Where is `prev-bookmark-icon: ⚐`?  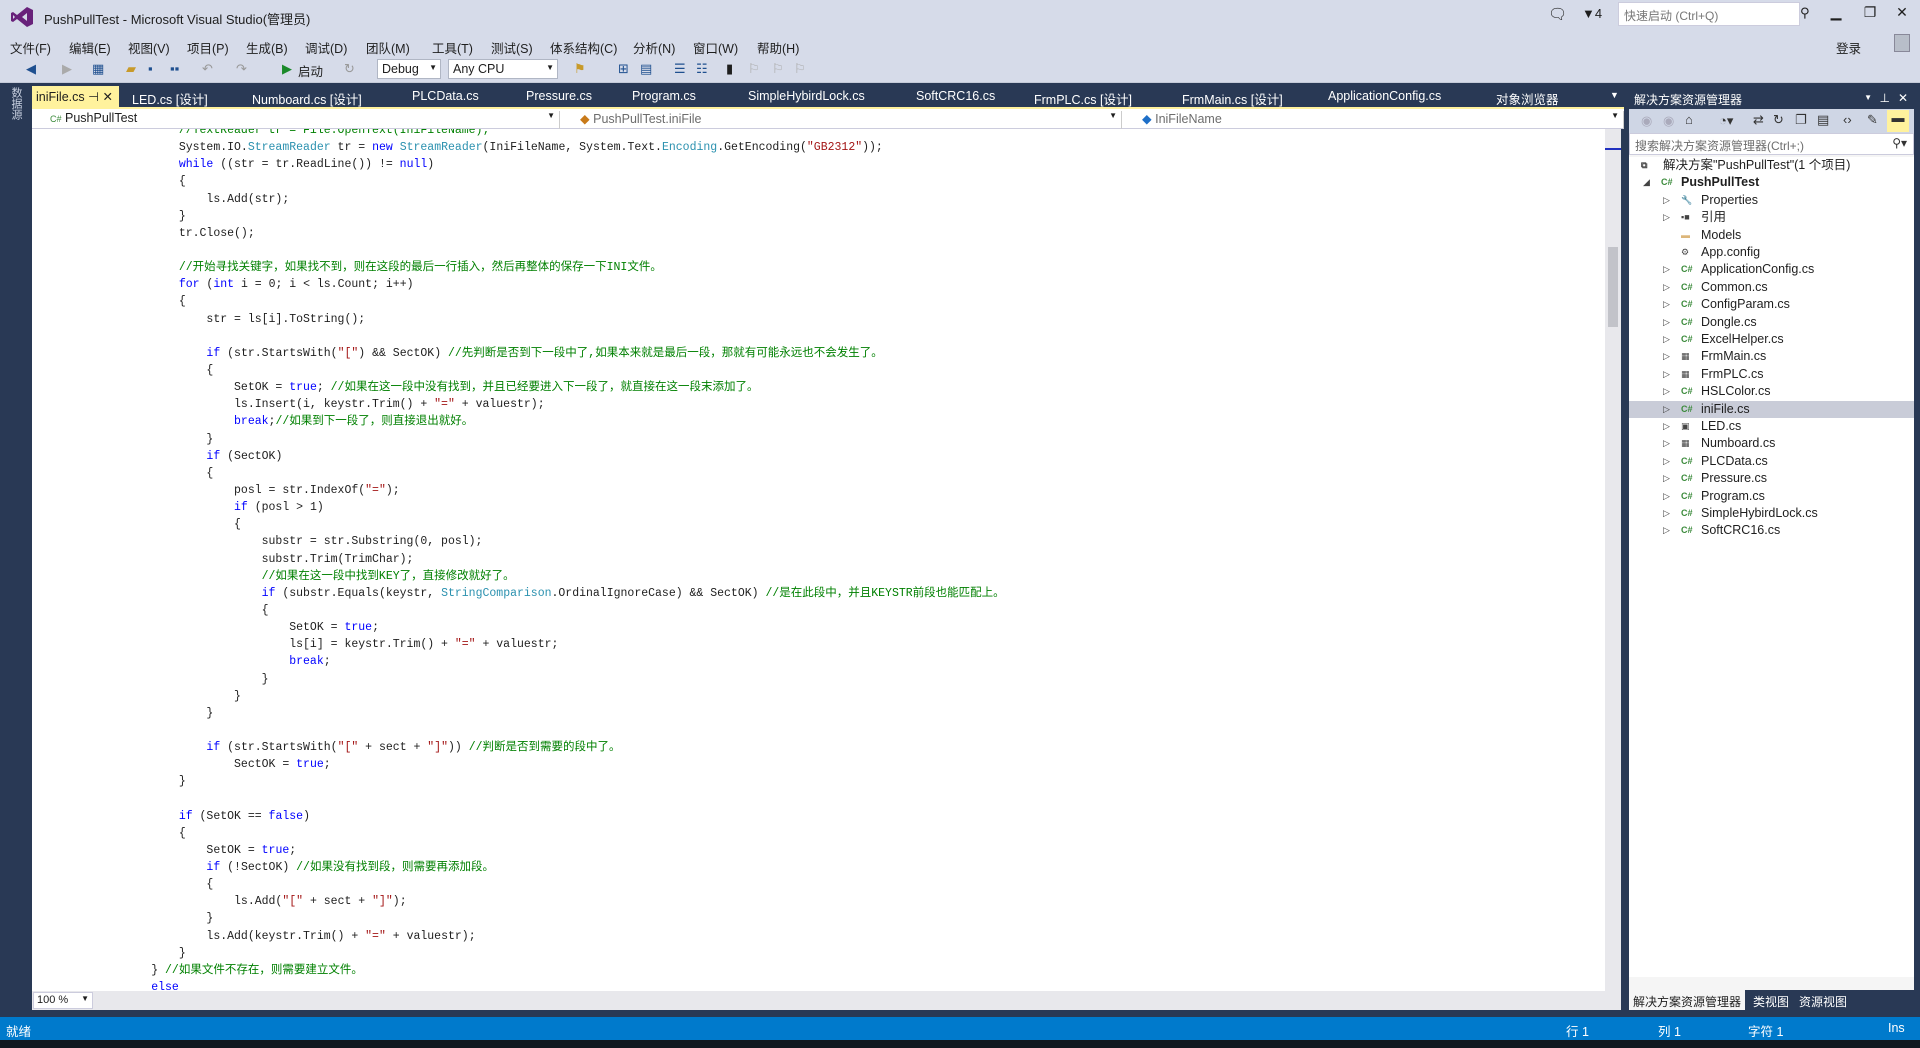 prev-bookmark-icon: ⚐ is located at coordinates (754, 69).